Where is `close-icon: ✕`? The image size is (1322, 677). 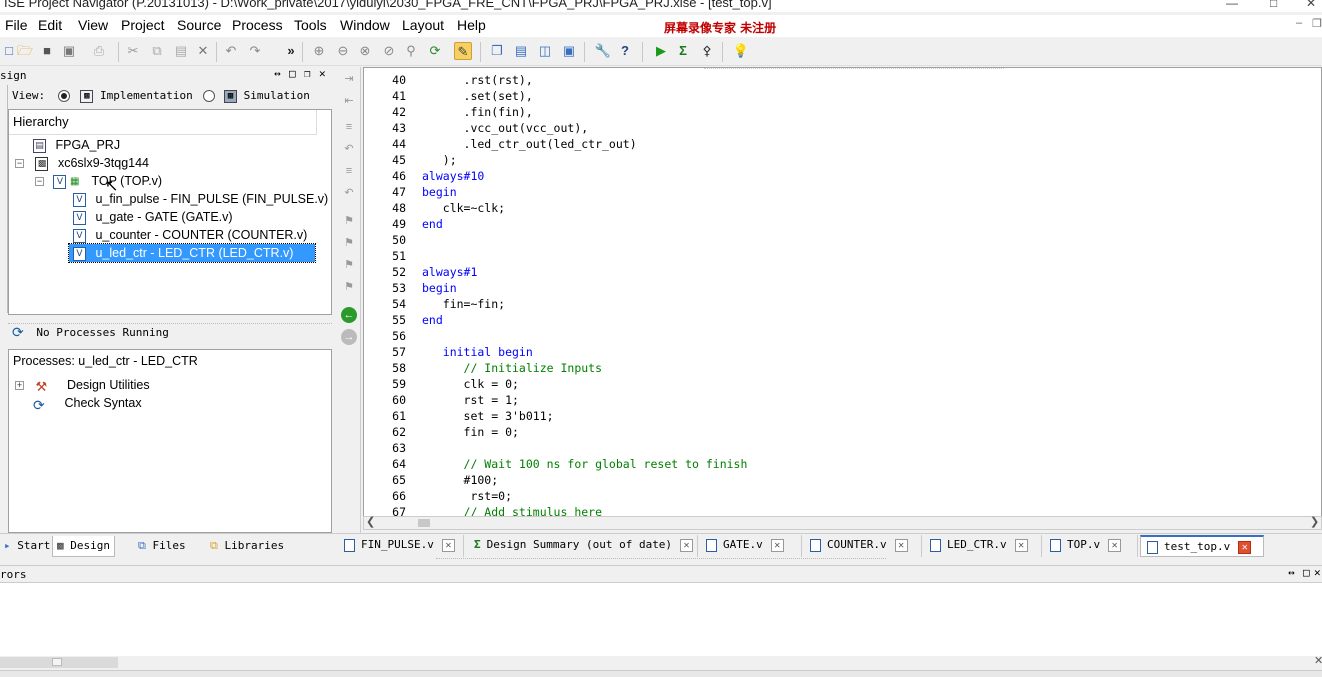
close-icon: ✕ is located at coordinates (1311, 5).